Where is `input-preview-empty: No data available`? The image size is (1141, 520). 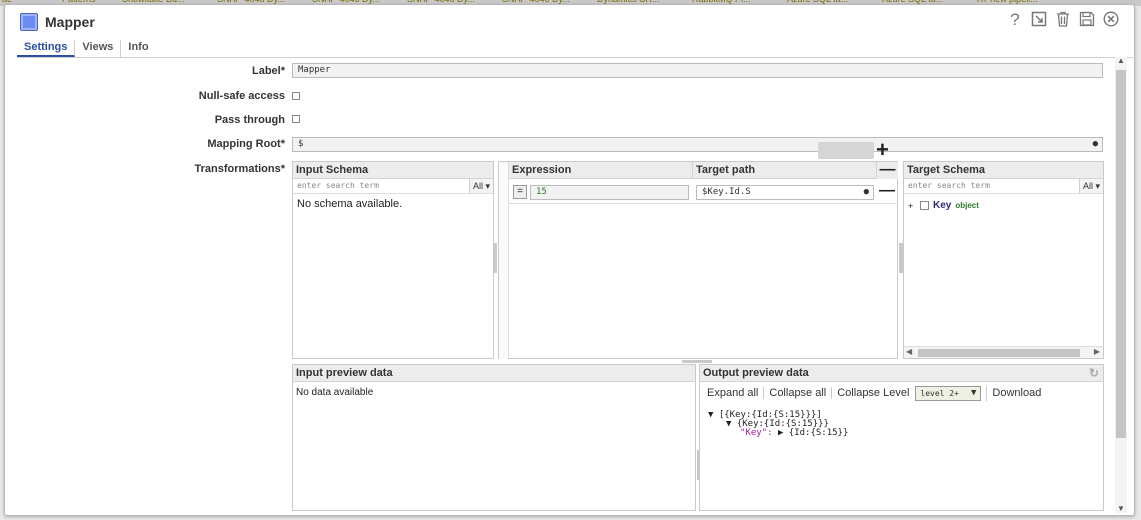 input-preview-empty: No data available is located at coordinates (335, 392).